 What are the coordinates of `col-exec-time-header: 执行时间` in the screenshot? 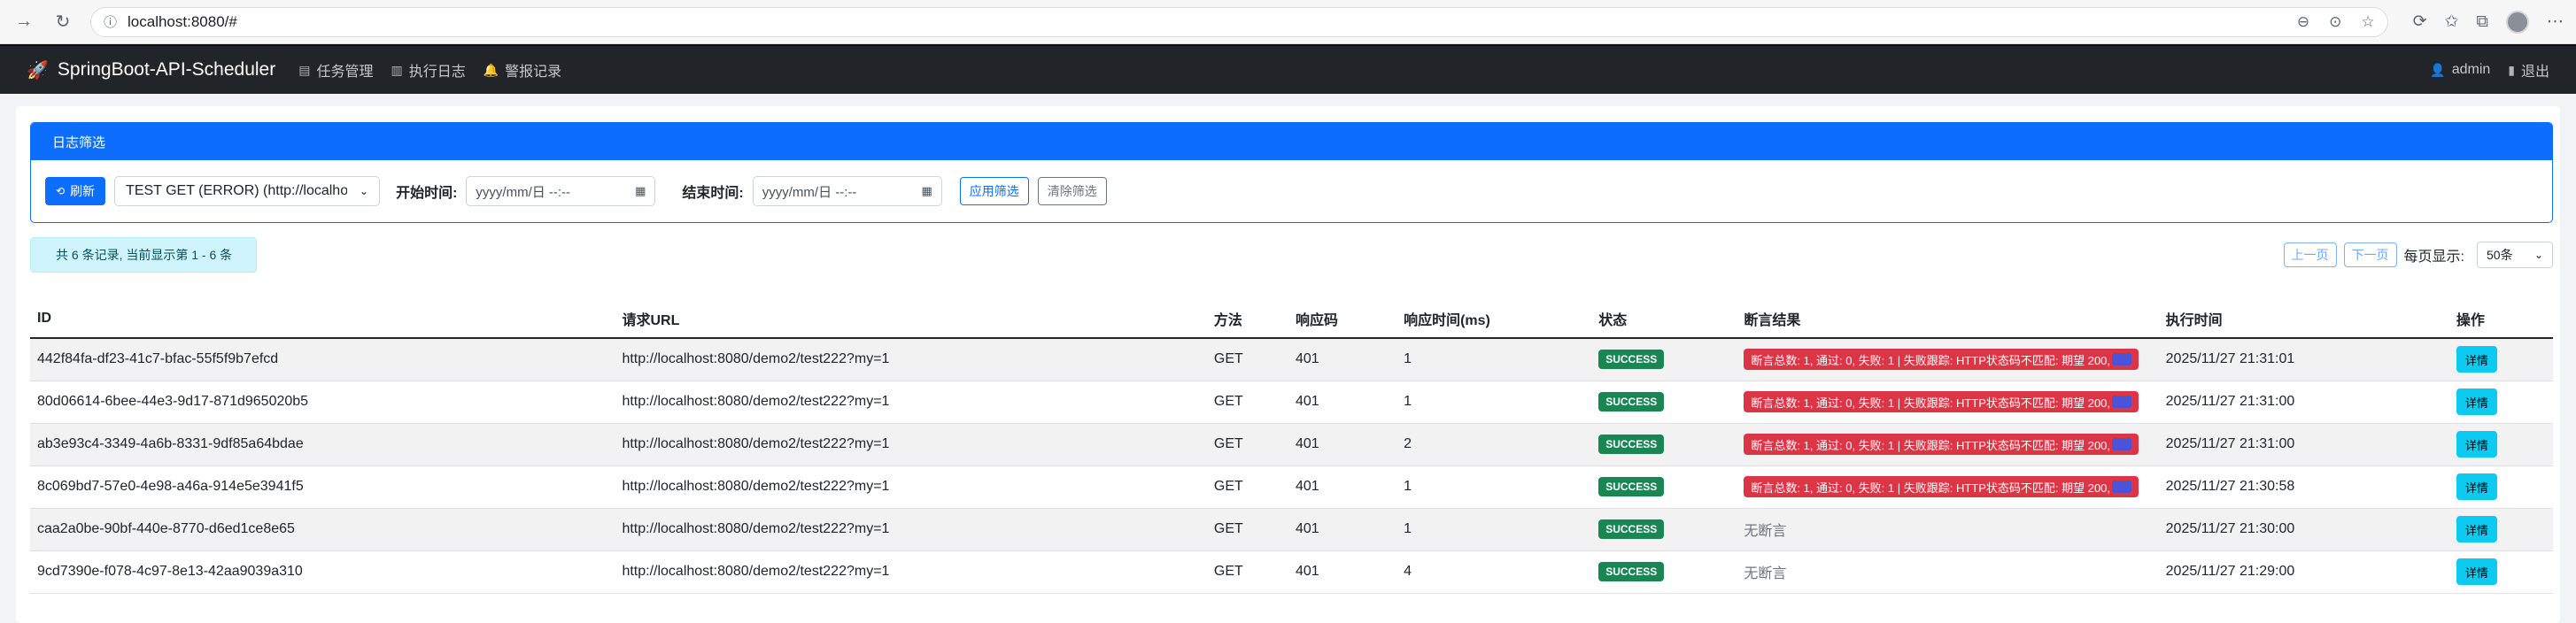 It's located at (2303, 319).